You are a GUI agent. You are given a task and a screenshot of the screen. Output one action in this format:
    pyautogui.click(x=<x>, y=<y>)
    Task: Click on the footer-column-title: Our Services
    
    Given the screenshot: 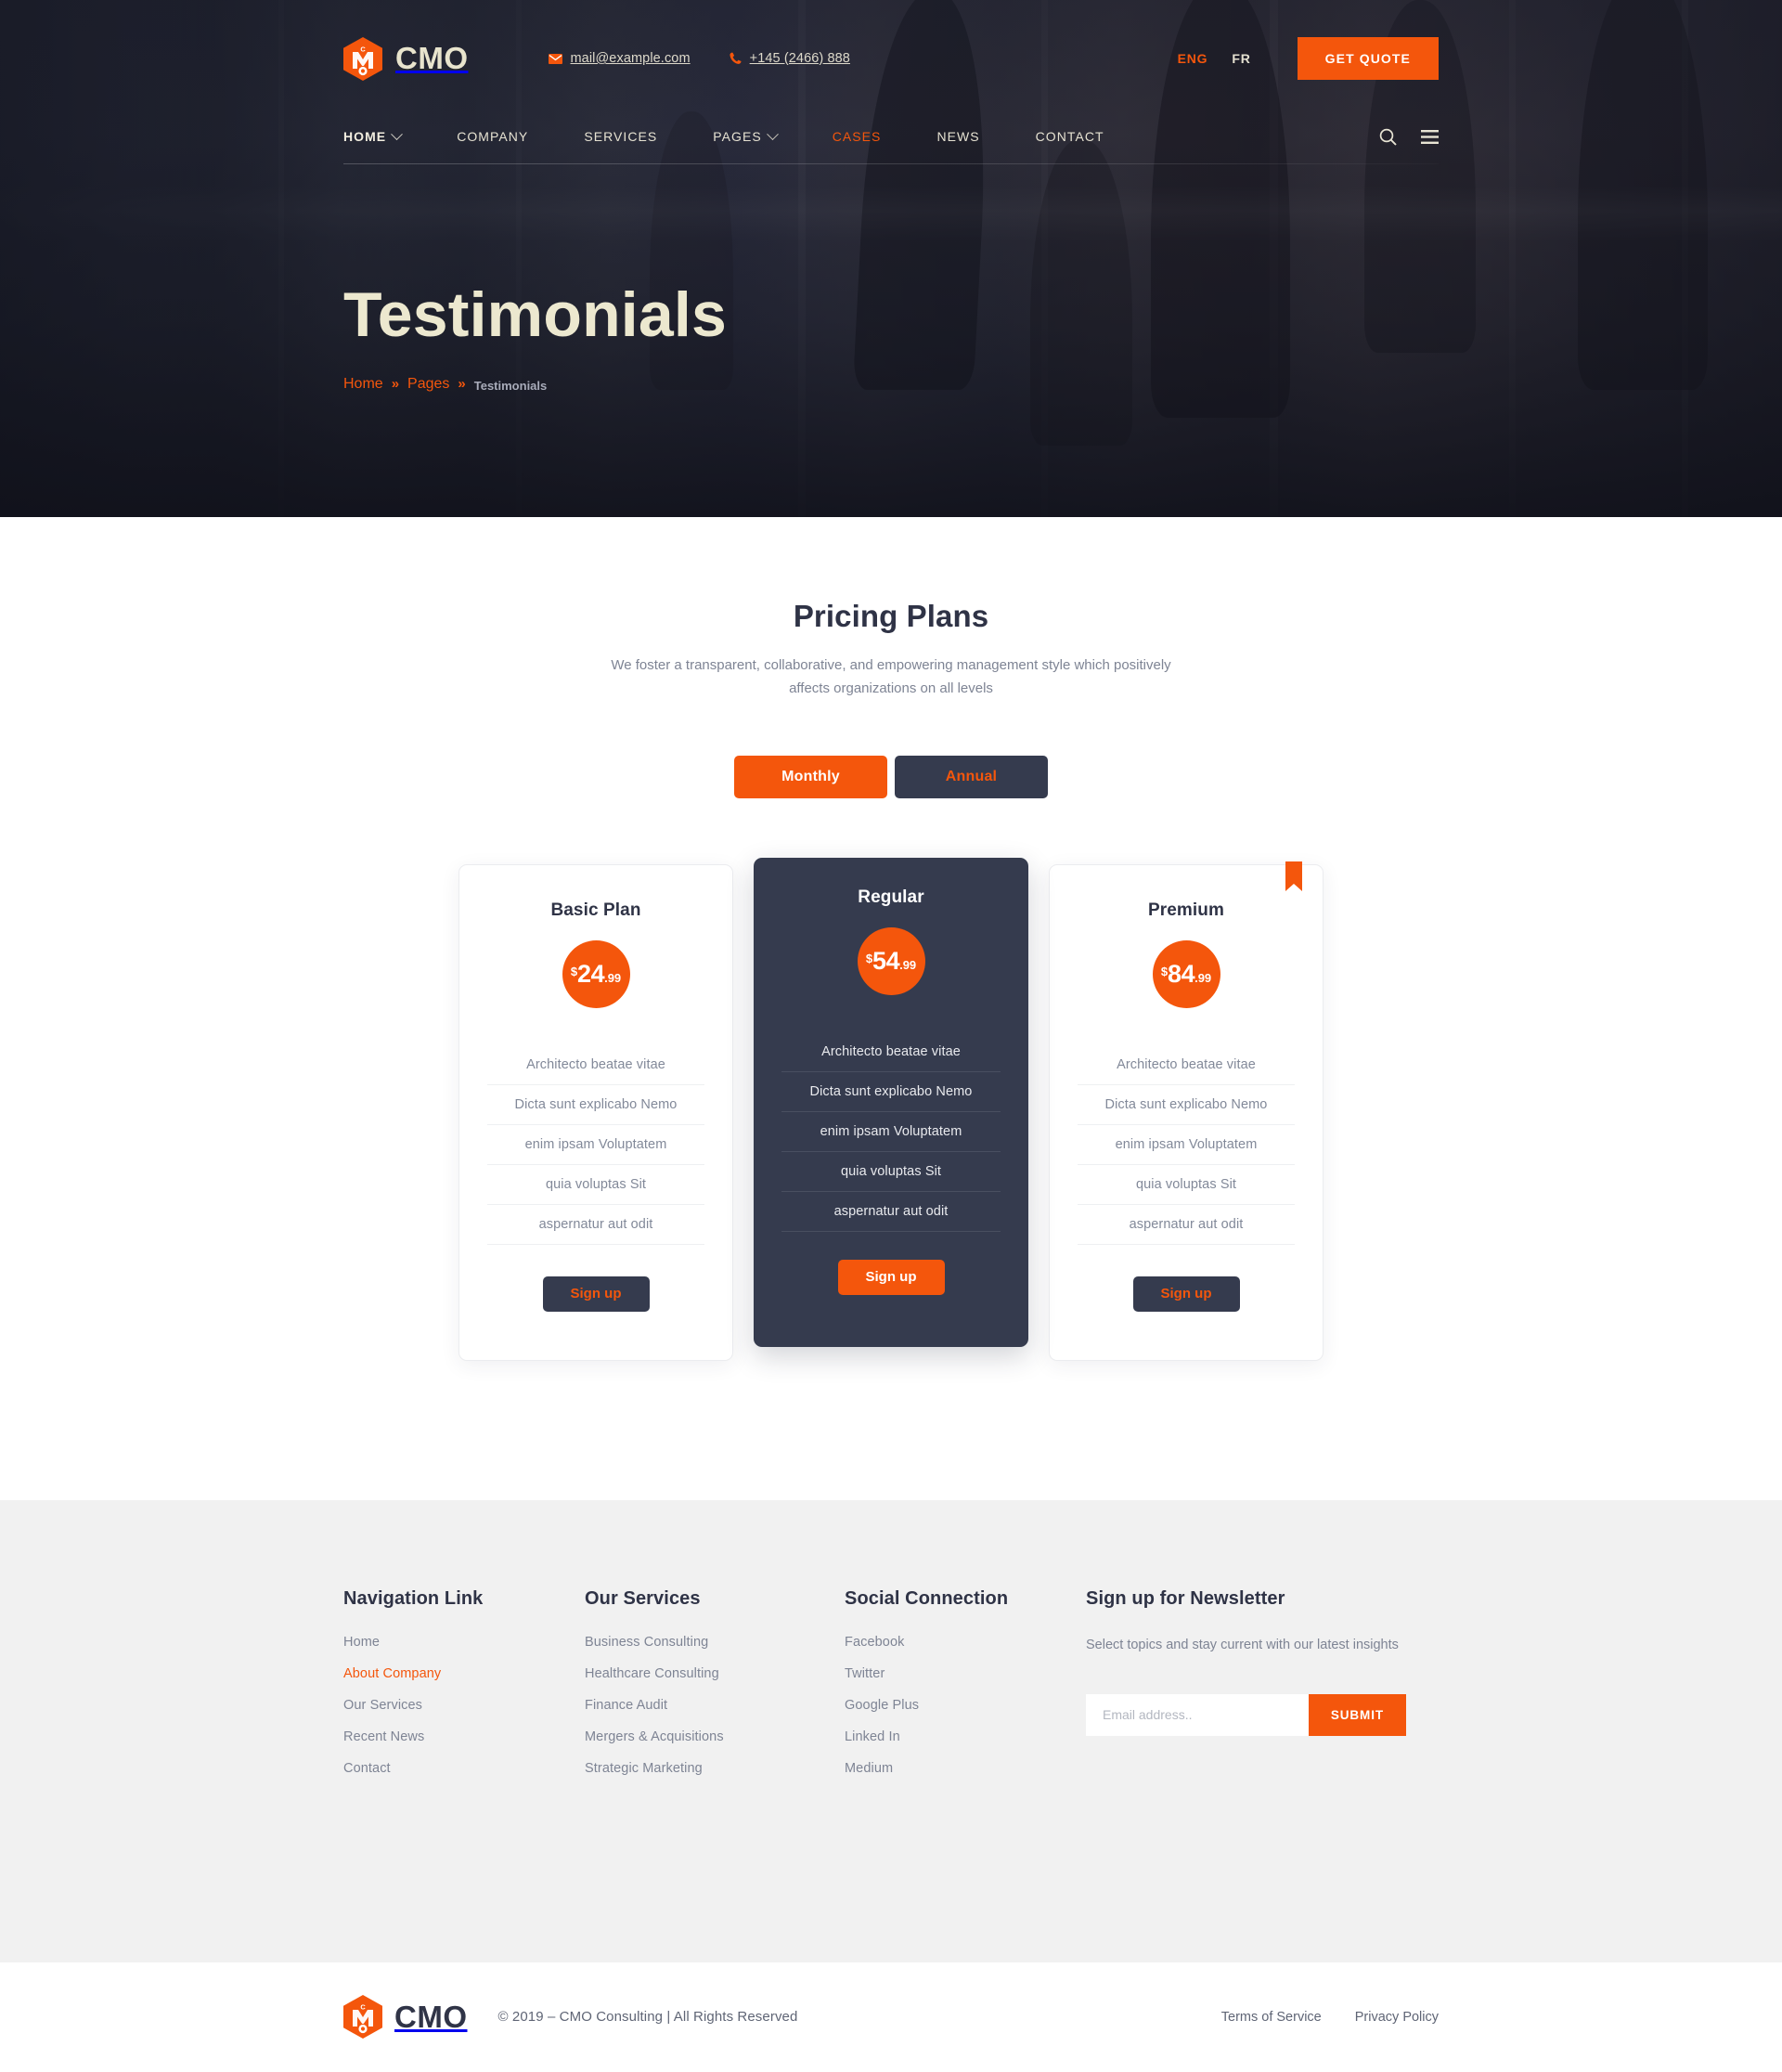 What is the action you would take?
    pyautogui.click(x=643, y=1598)
    